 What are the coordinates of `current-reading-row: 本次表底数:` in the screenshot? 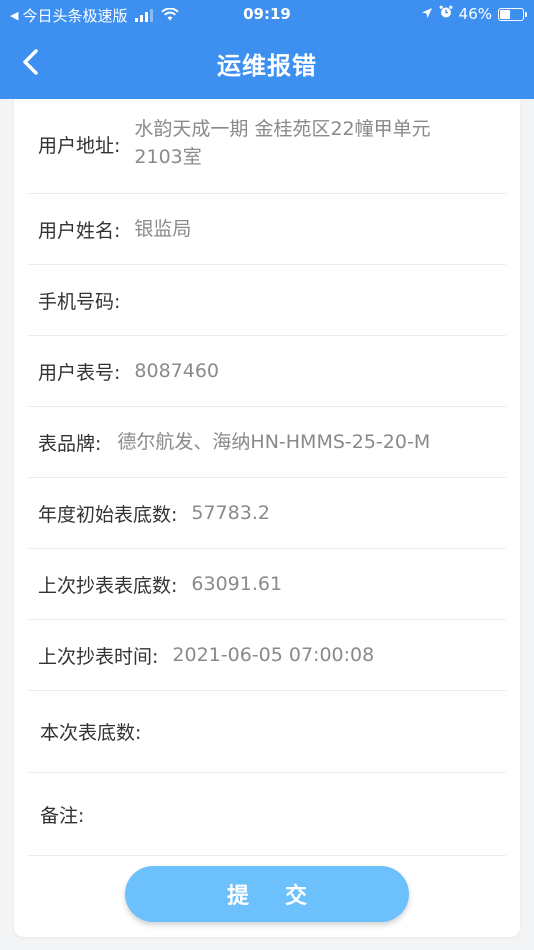 It's located at (267, 732).